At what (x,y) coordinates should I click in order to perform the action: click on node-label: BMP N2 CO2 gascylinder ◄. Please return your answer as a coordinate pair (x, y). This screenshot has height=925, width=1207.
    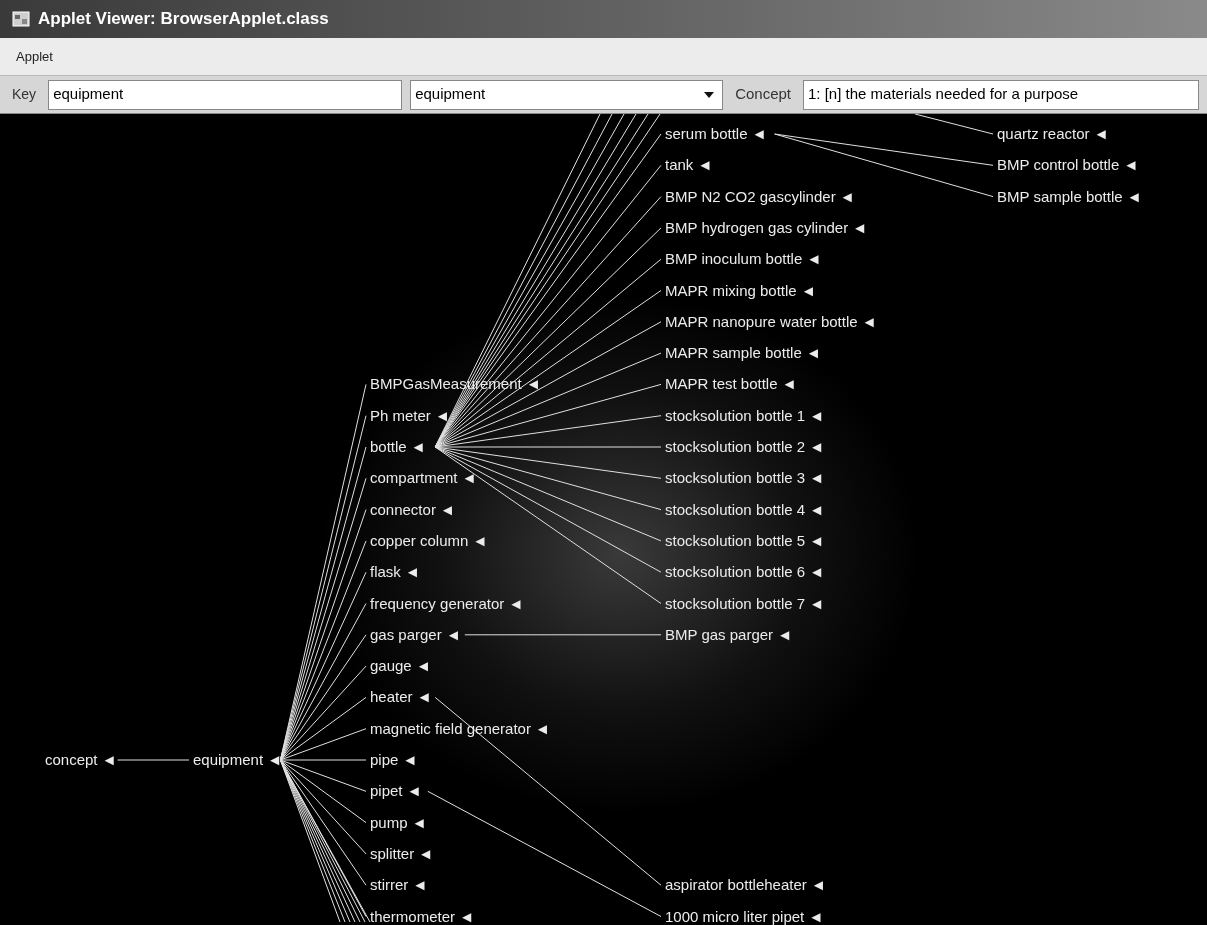
    Looking at the image, I should click on (760, 196).